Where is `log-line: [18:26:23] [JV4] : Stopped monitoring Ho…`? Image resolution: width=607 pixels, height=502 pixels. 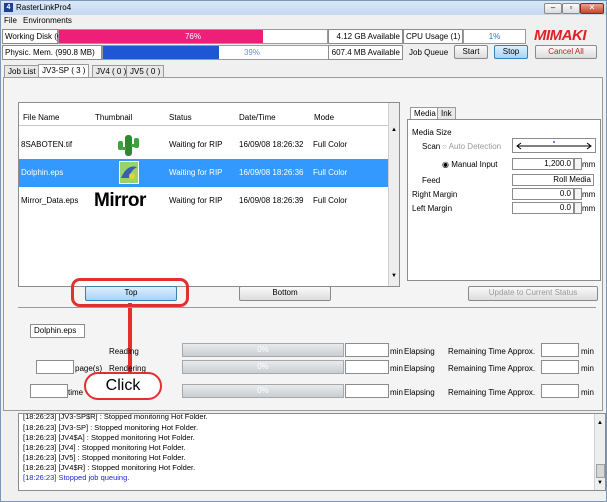
log-line: [18:26:23] [JV4] : Stopped monitoring Ho… is located at coordinates (104, 447).